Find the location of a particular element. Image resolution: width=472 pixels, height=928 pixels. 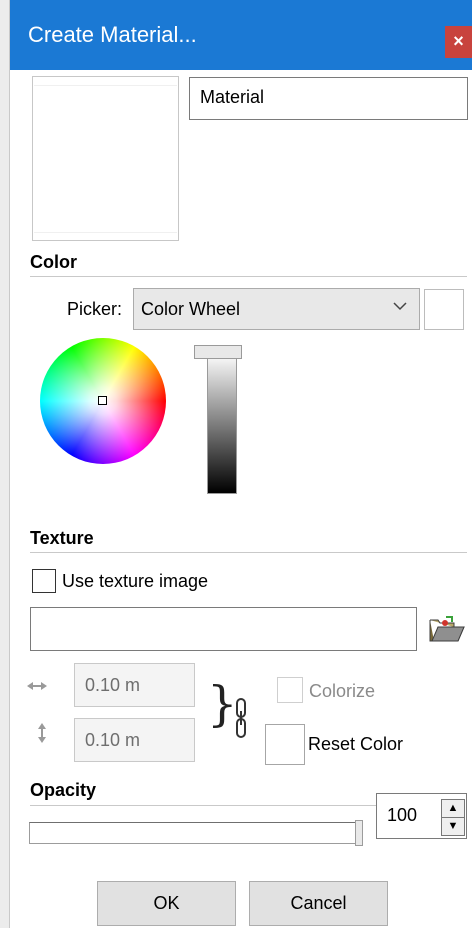

texture-width-input: 0.10 m is located at coordinates (134, 685).